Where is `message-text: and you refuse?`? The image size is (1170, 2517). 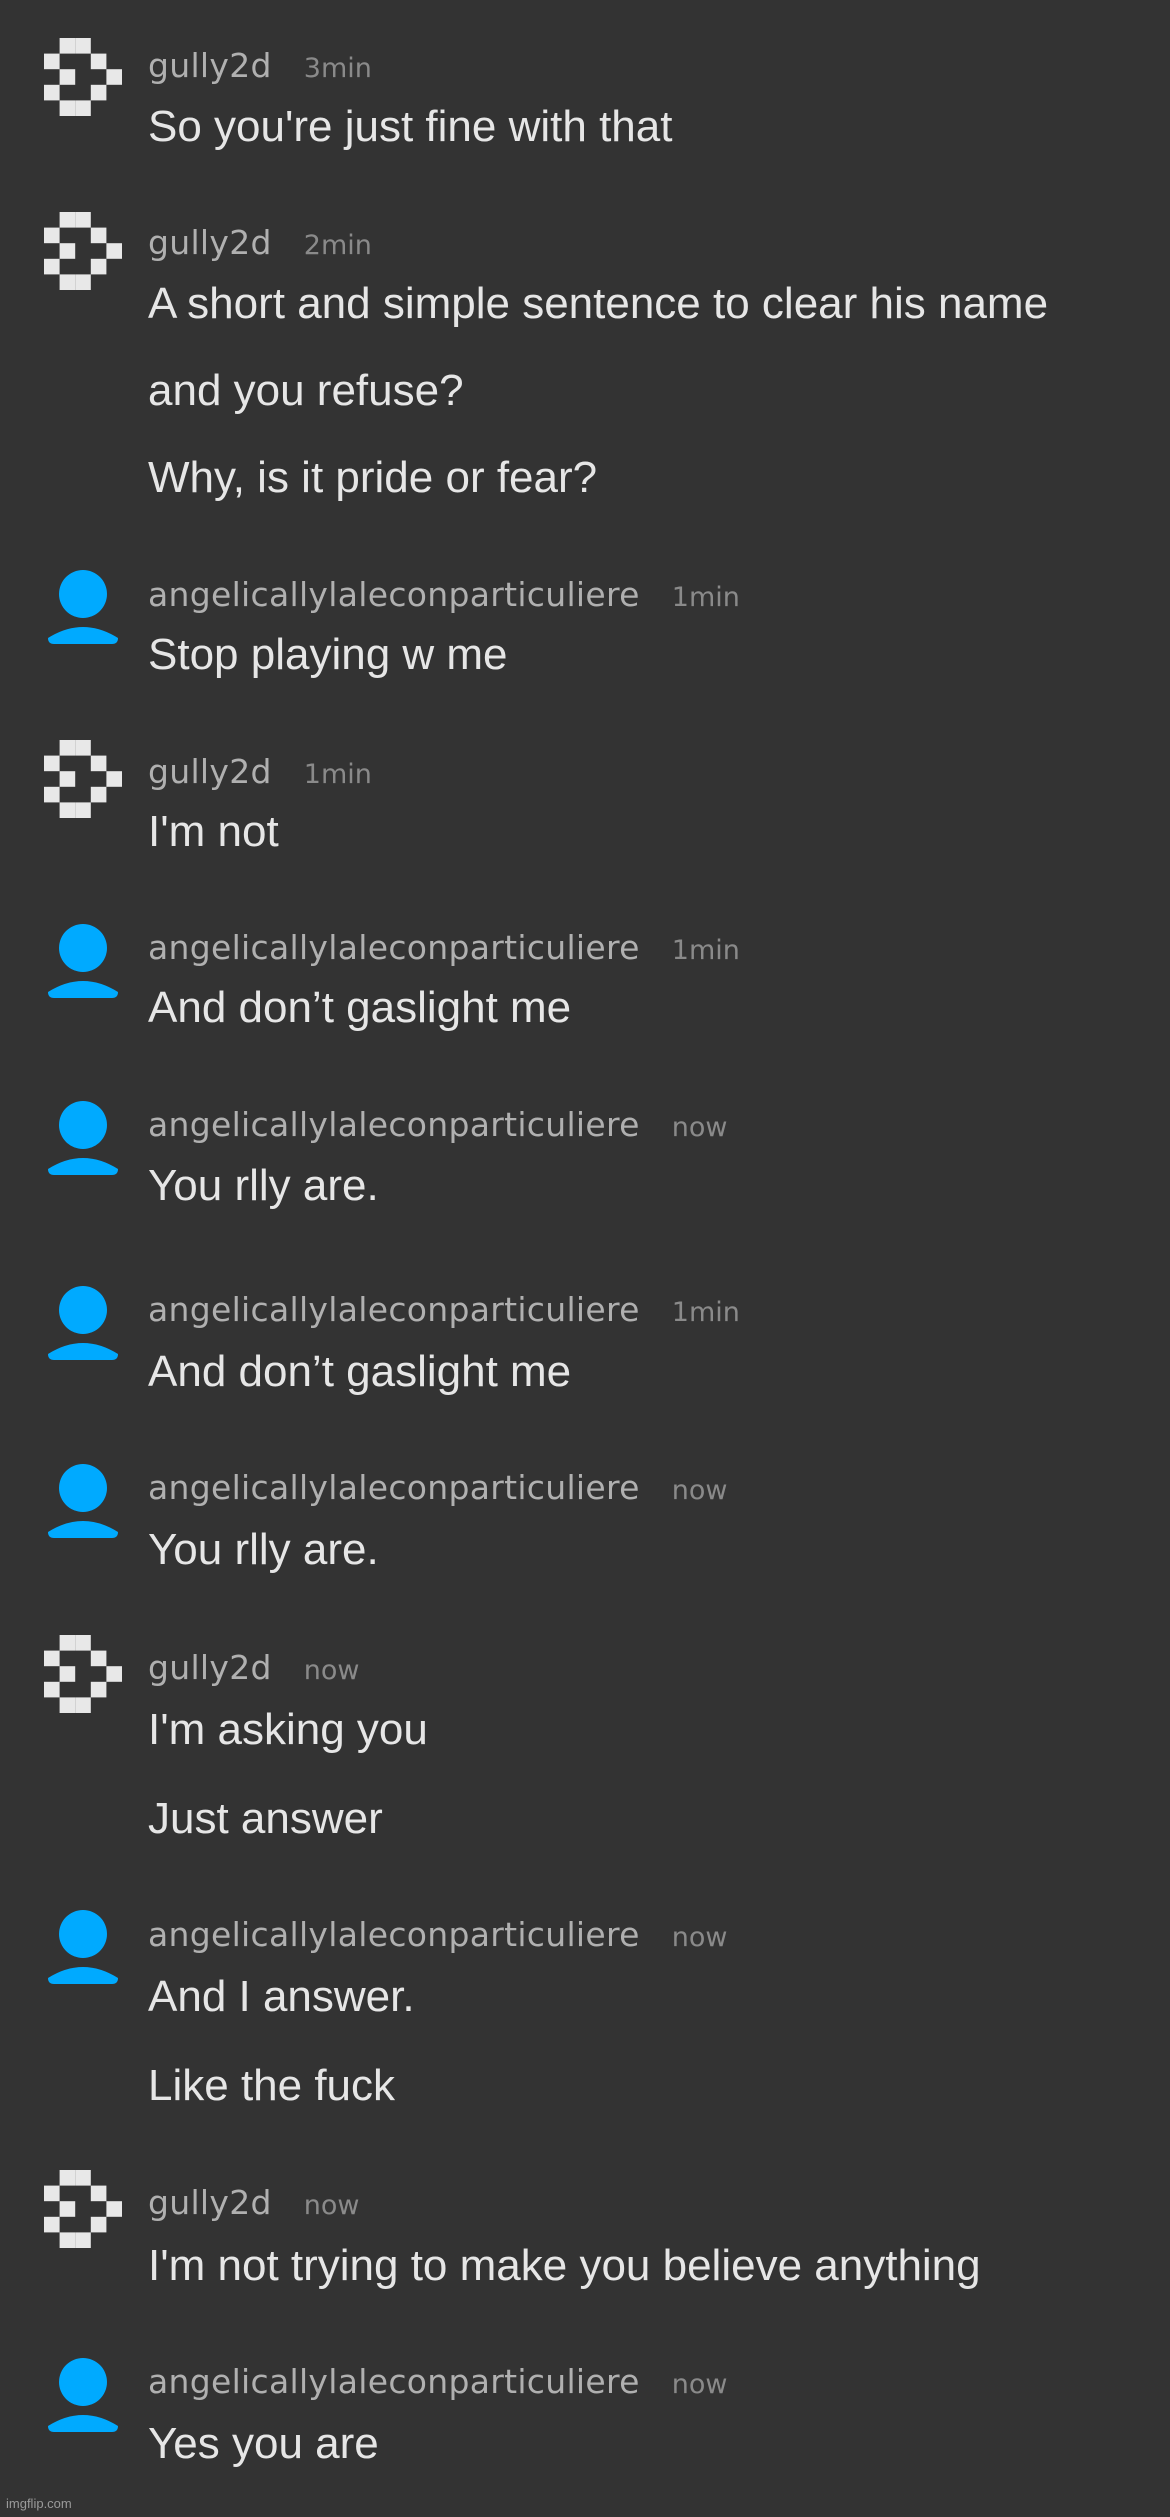
message-text: and you refuse? is located at coordinates (306, 390).